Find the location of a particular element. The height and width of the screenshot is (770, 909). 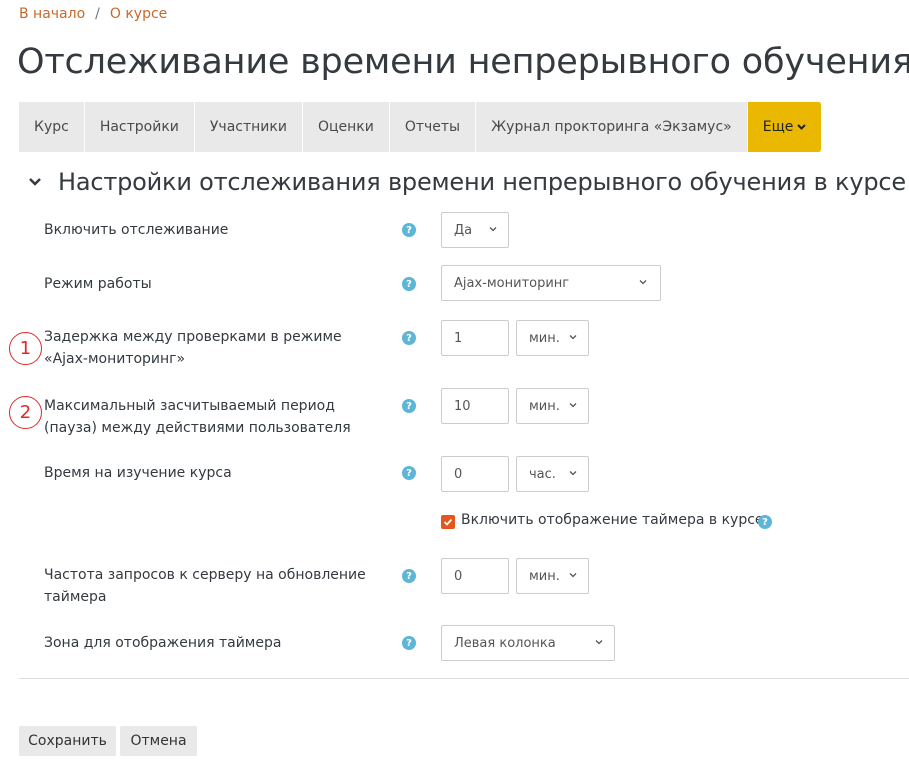

mode-label: Режим работы is located at coordinates (98, 284).